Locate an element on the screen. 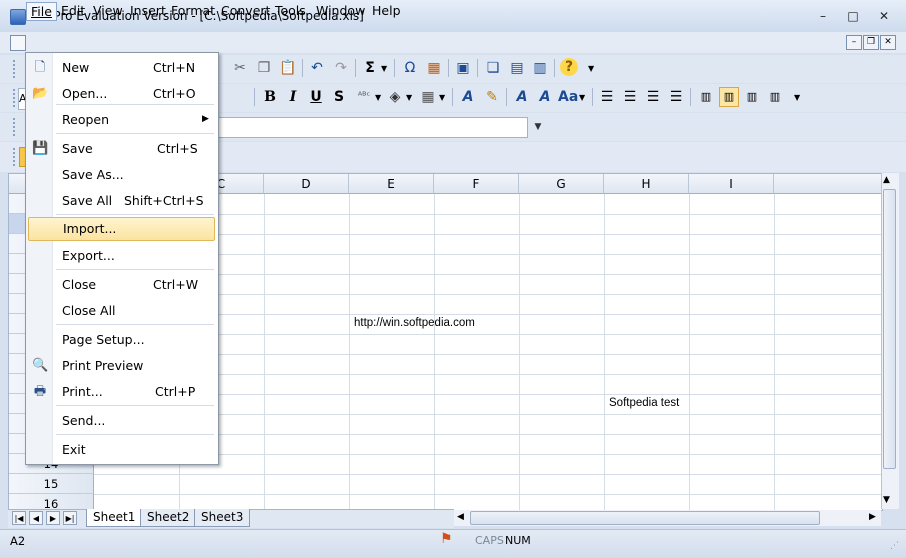 The height and width of the screenshot is (558, 906). last-sheet-button: ▶| is located at coordinates (70, 518).